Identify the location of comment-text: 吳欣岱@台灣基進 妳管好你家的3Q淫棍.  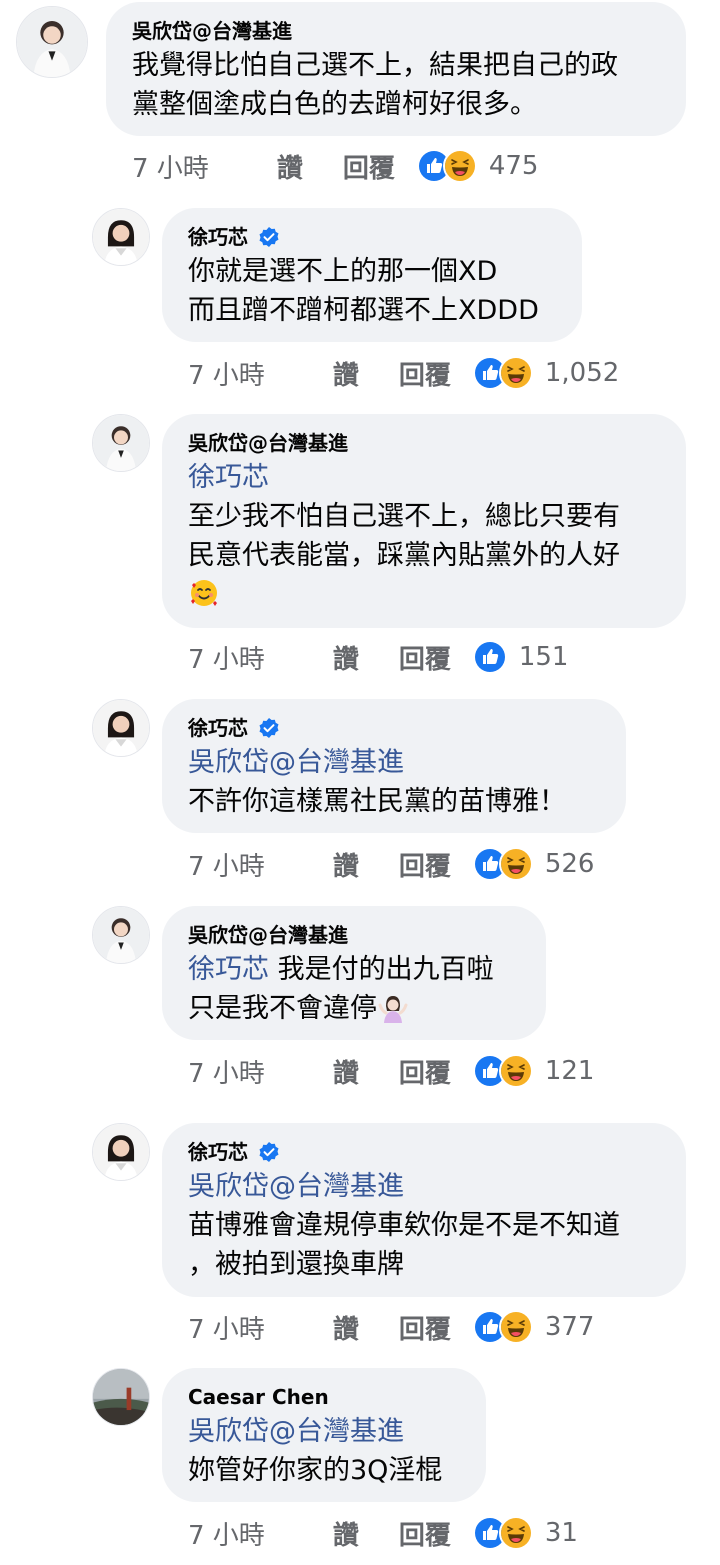
(324, 1451).